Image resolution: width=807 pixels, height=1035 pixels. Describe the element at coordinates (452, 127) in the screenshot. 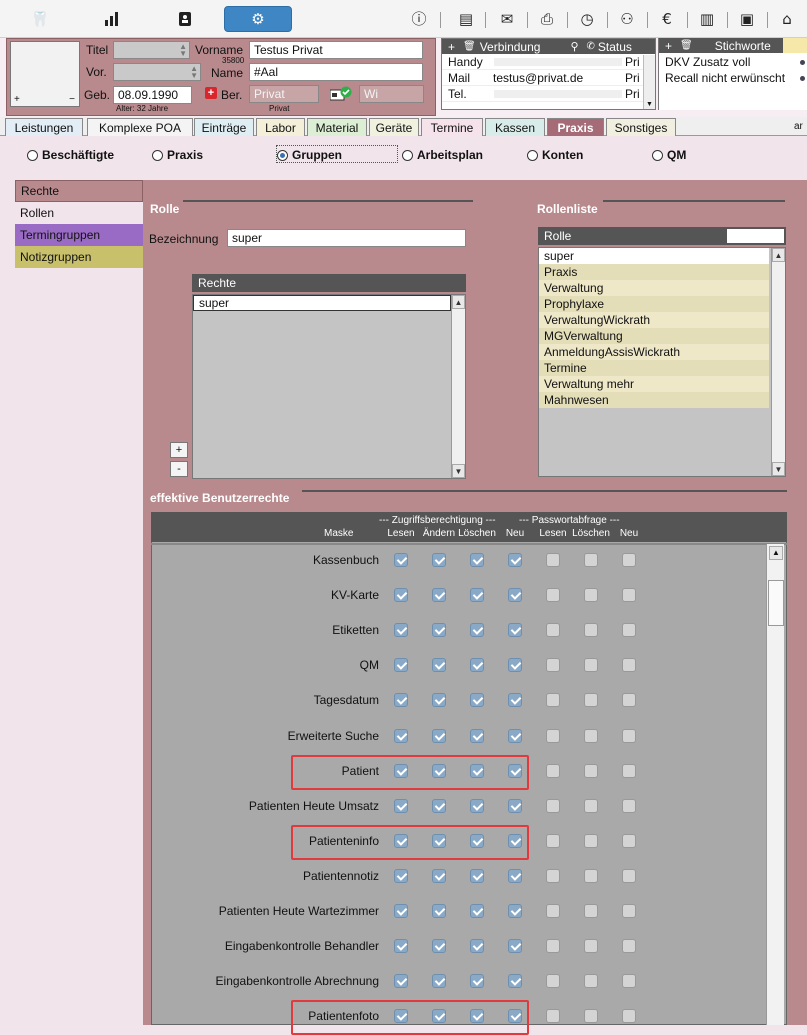

I see `tab-termine: Termine` at that location.